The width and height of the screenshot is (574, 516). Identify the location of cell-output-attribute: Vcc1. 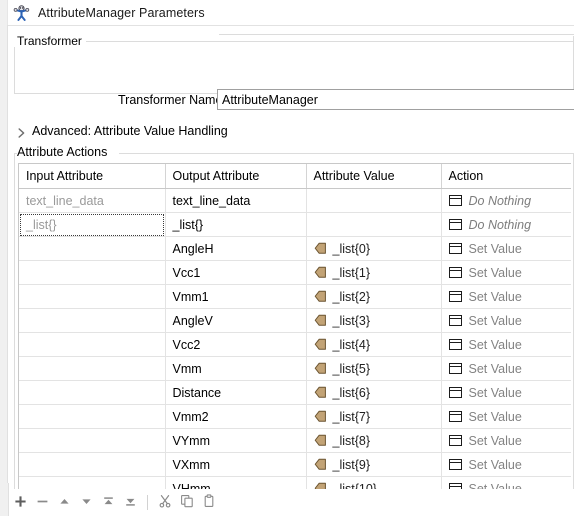
(236, 272).